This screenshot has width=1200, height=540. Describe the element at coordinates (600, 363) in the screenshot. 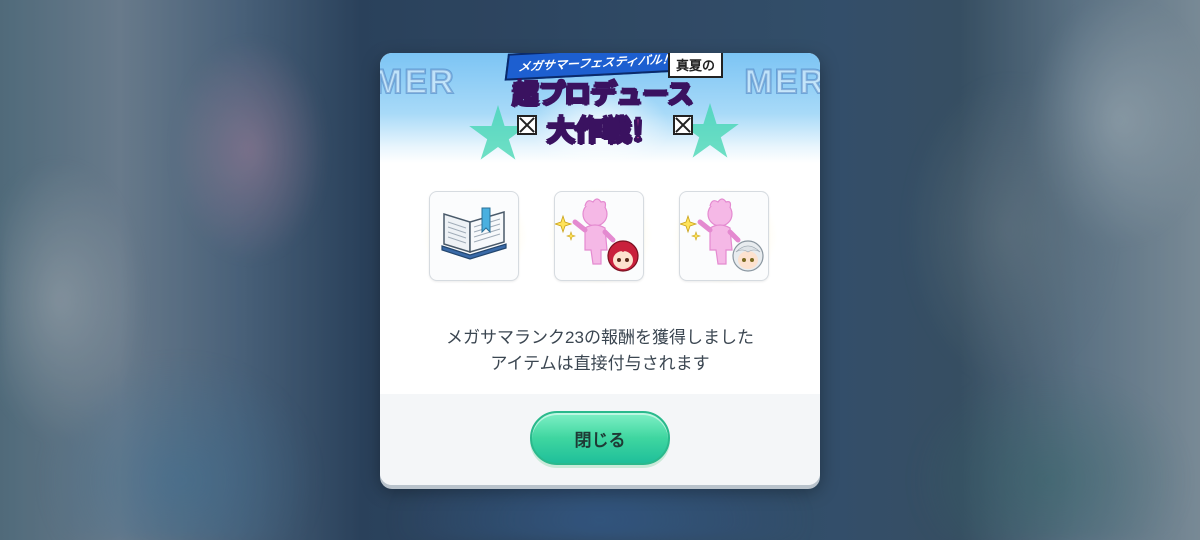

I see `reward-message-line2: アイテムは直接付与されます` at that location.